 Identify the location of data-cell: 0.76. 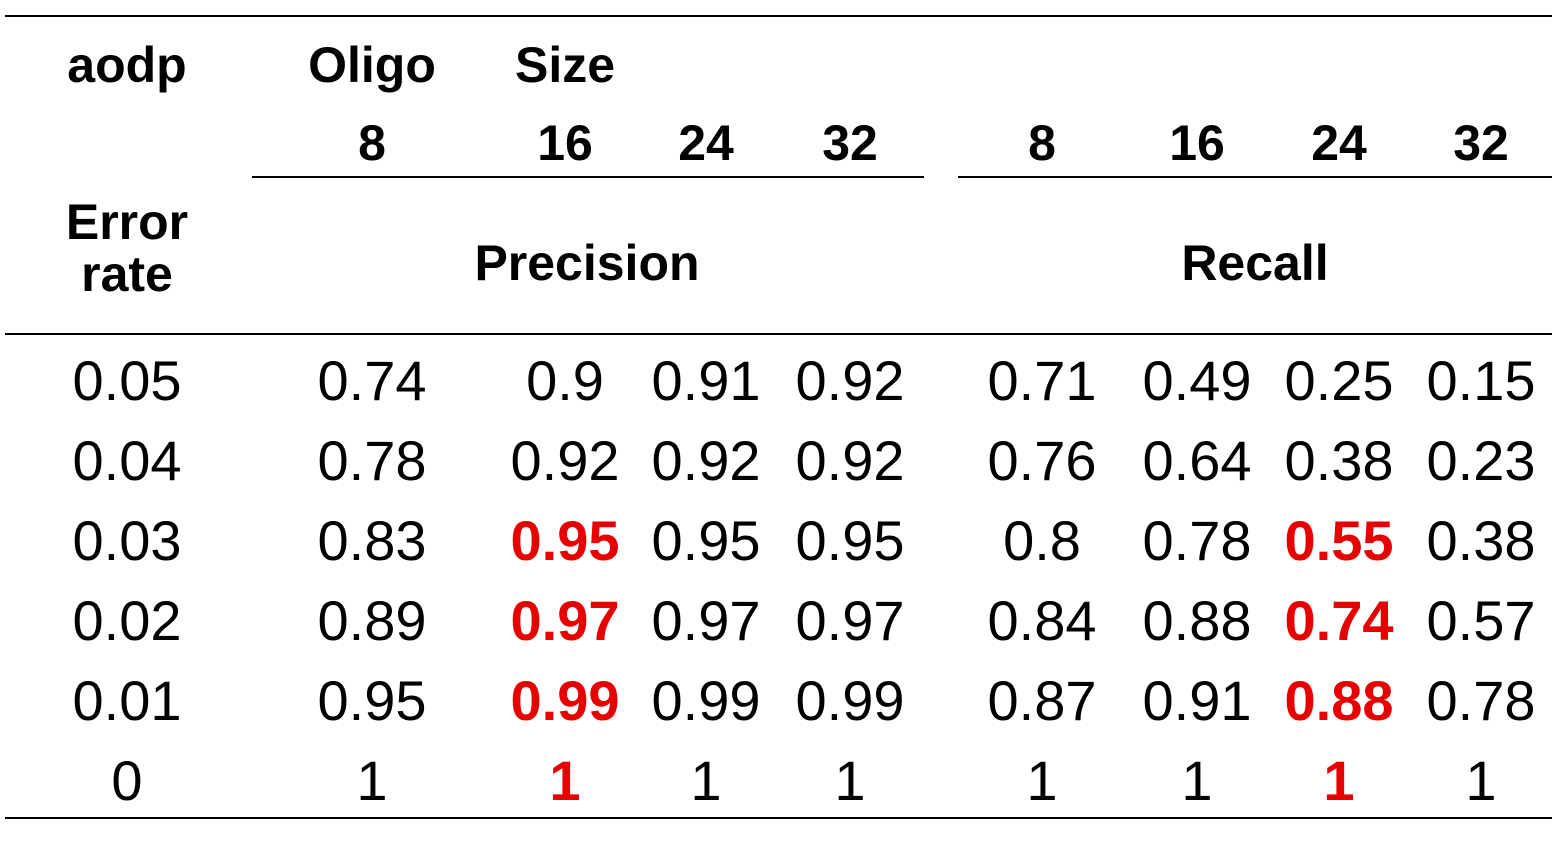
(1042, 460).